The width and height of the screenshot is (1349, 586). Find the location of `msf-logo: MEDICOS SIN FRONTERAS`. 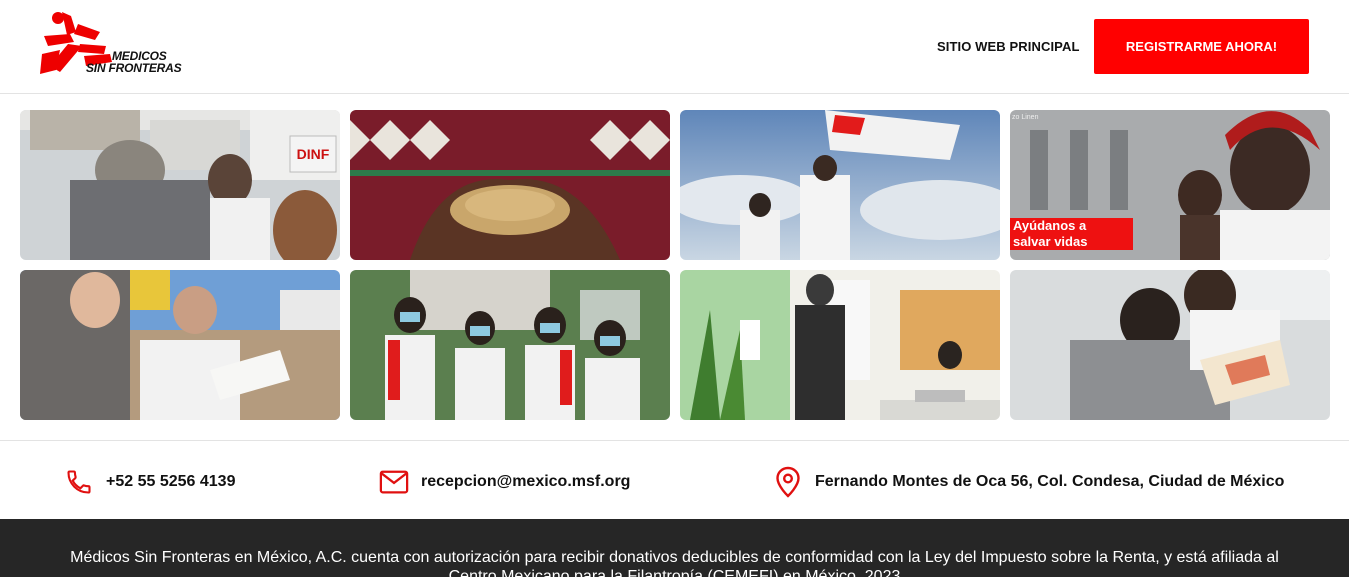

msf-logo: MEDICOS SIN FRONTERAS is located at coordinates (115, 44).